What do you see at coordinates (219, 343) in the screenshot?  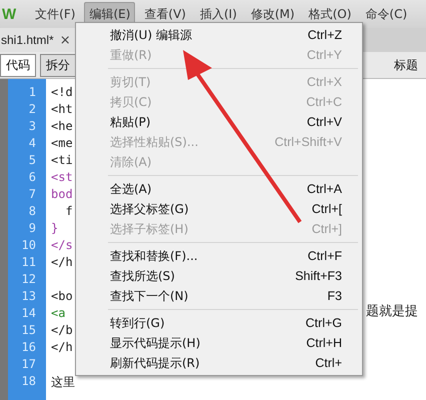 I see `menu-entry: 显示代码提示(H) Ctrl+H` at bounding box center [219, 343].